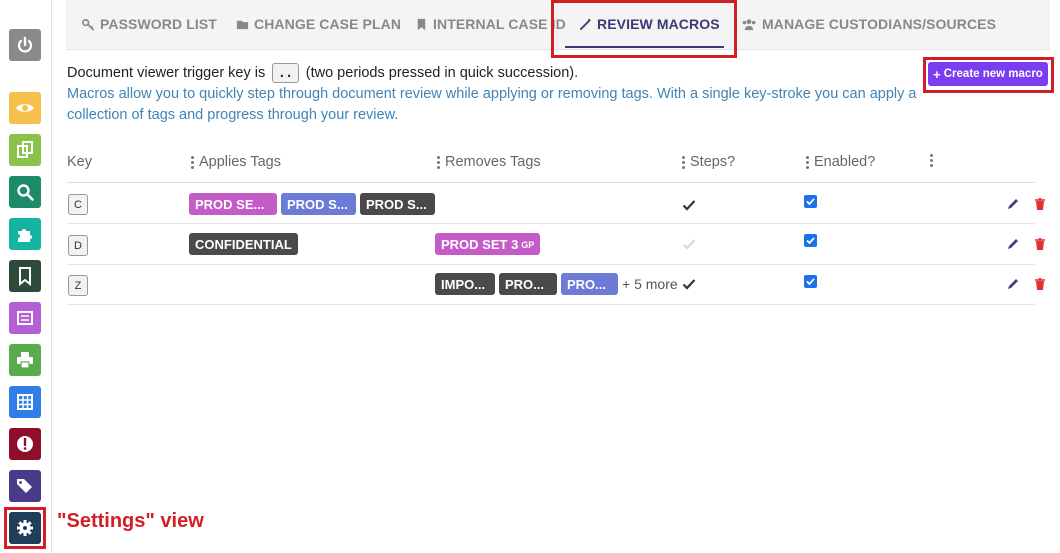 The width and height of the screenshot is (1060, 553). I want to click on sidebar, so click(26, 276).